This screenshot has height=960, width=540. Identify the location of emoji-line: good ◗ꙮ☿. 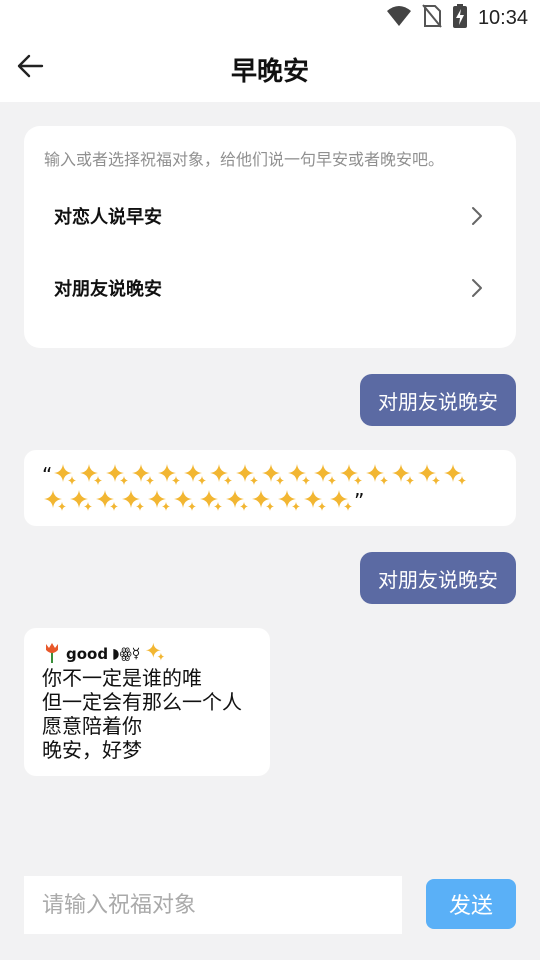
(104, 654).